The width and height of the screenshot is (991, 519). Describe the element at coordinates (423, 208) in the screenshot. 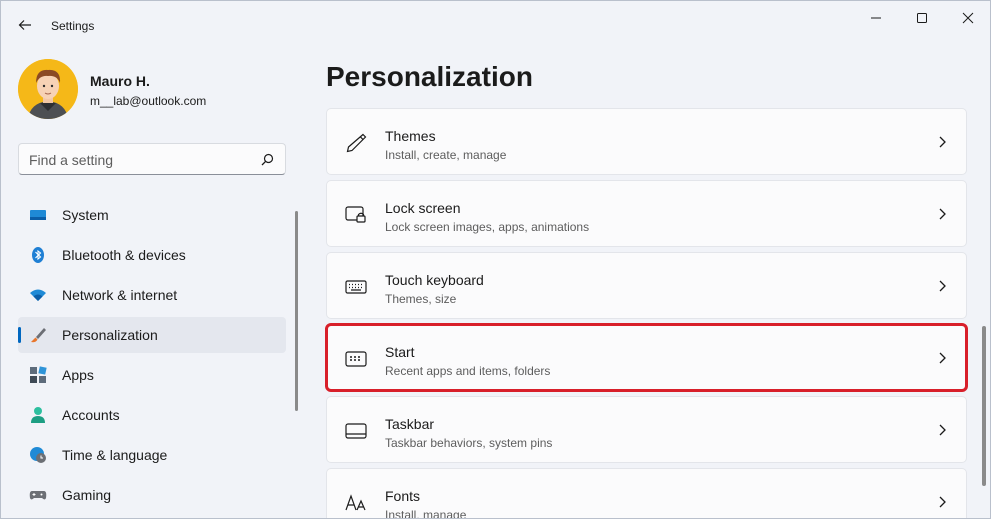

I see `card-title: Lock screen` at that location.